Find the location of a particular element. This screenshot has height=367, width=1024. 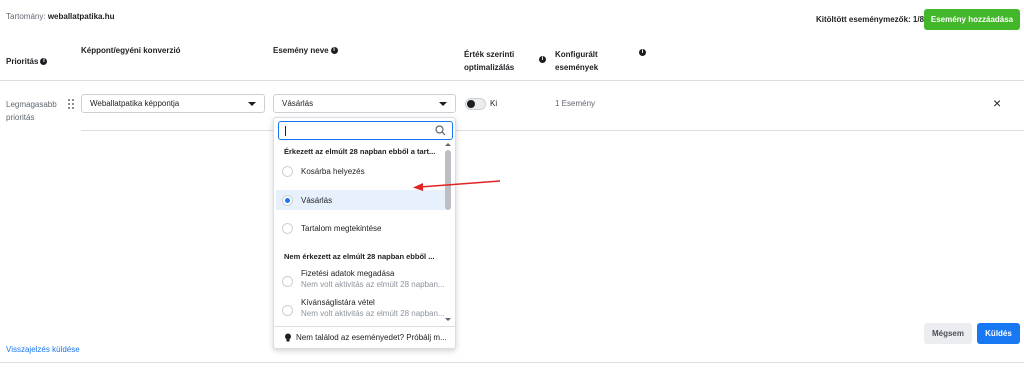

toggle-state-label: Ki is located at coordinates (494, 103).